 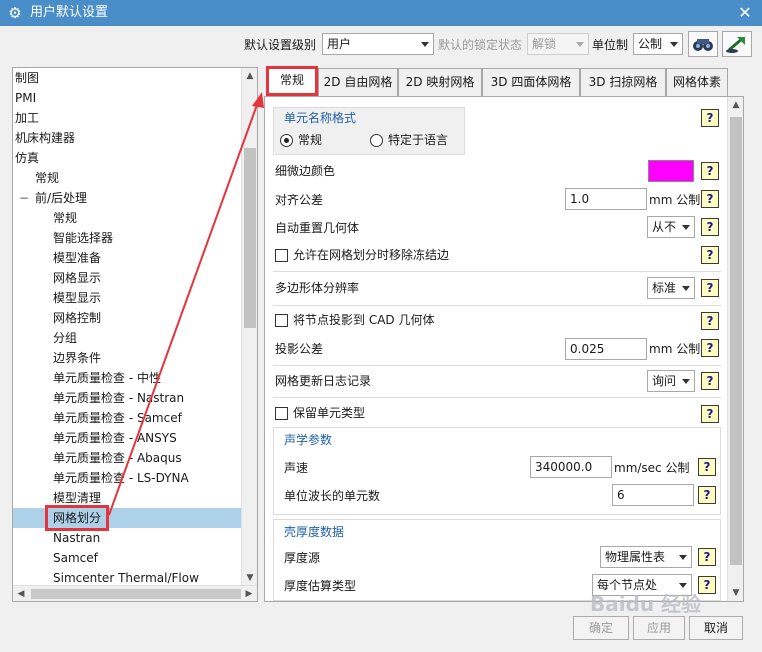 I want to click on baidu-watermark: Baidu 经验, so click(x=646, y=604).